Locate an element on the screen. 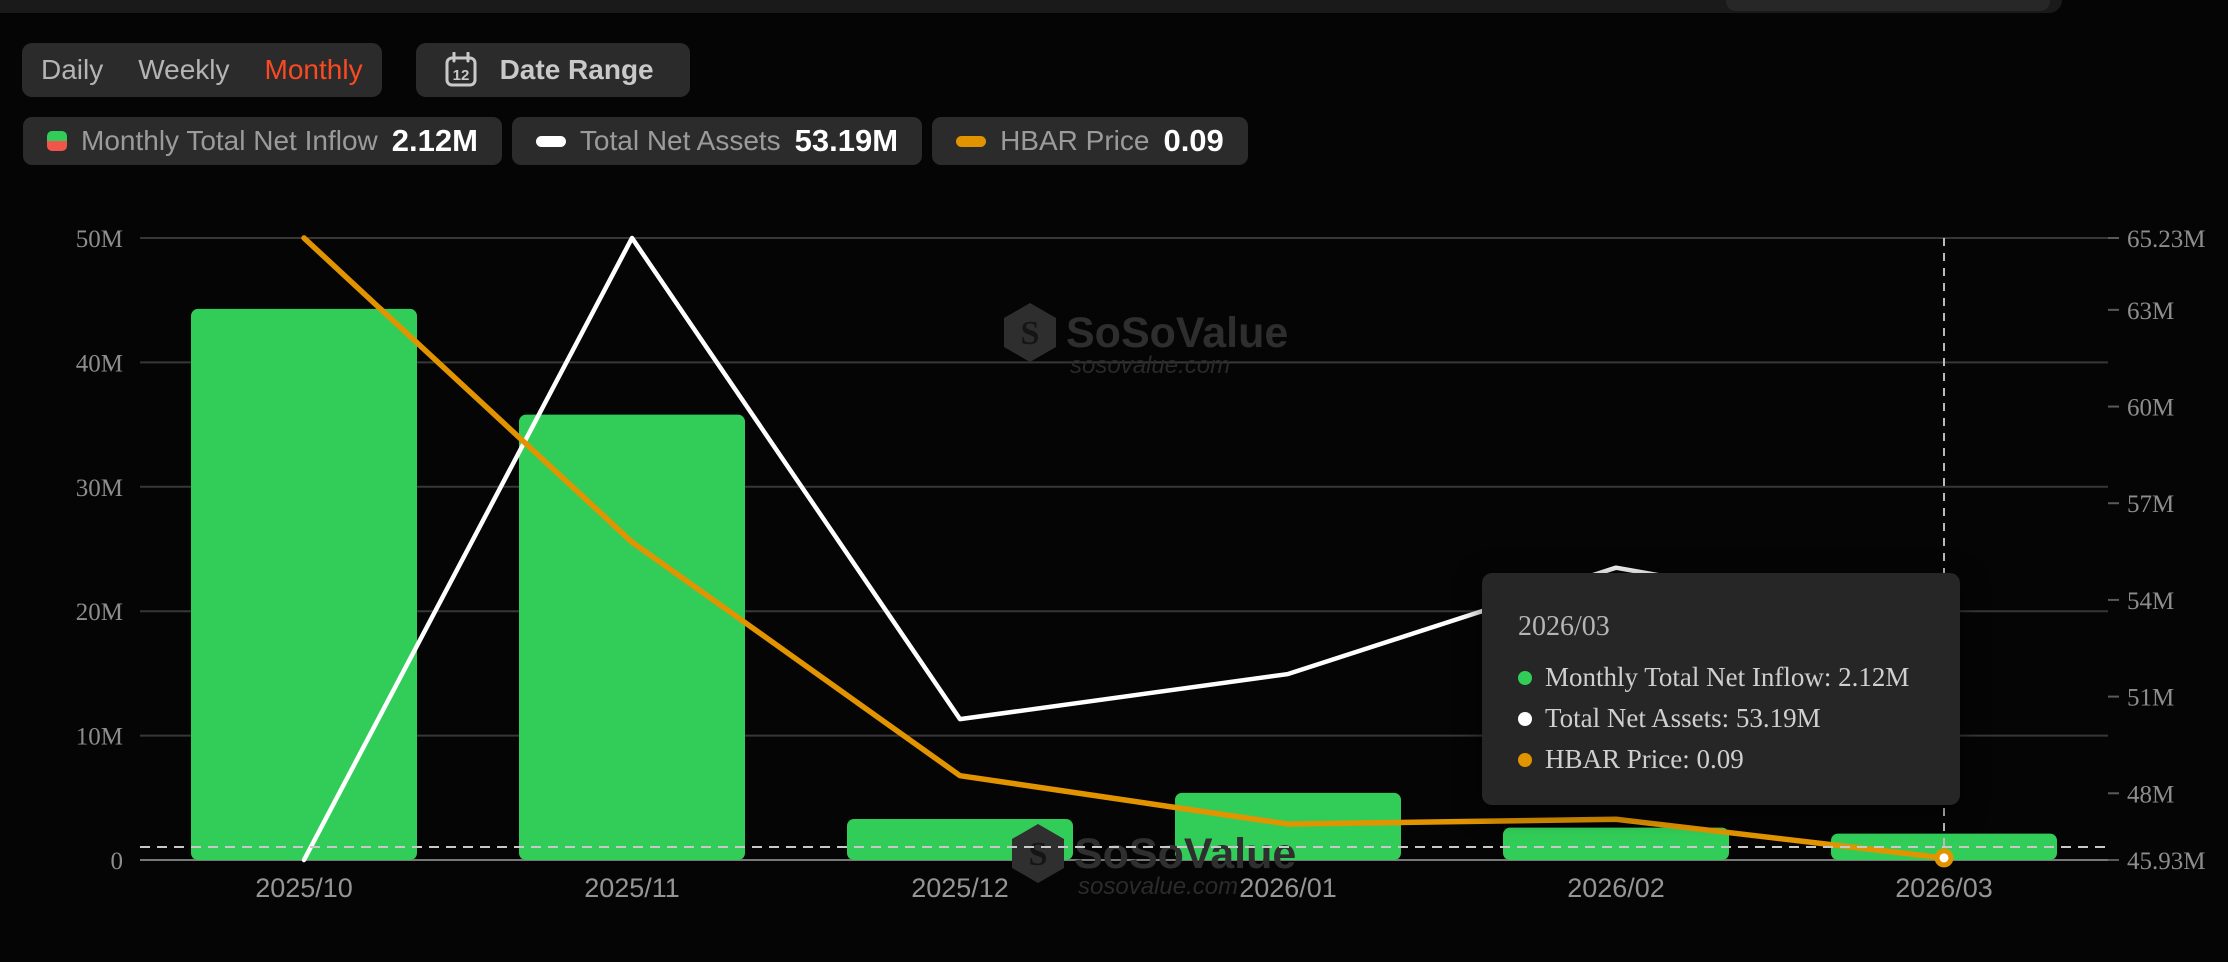 Image resolution: width=2228 pixels, height=962 pixels. right-axis-label: 51M is located at coordinates (2150, 698).